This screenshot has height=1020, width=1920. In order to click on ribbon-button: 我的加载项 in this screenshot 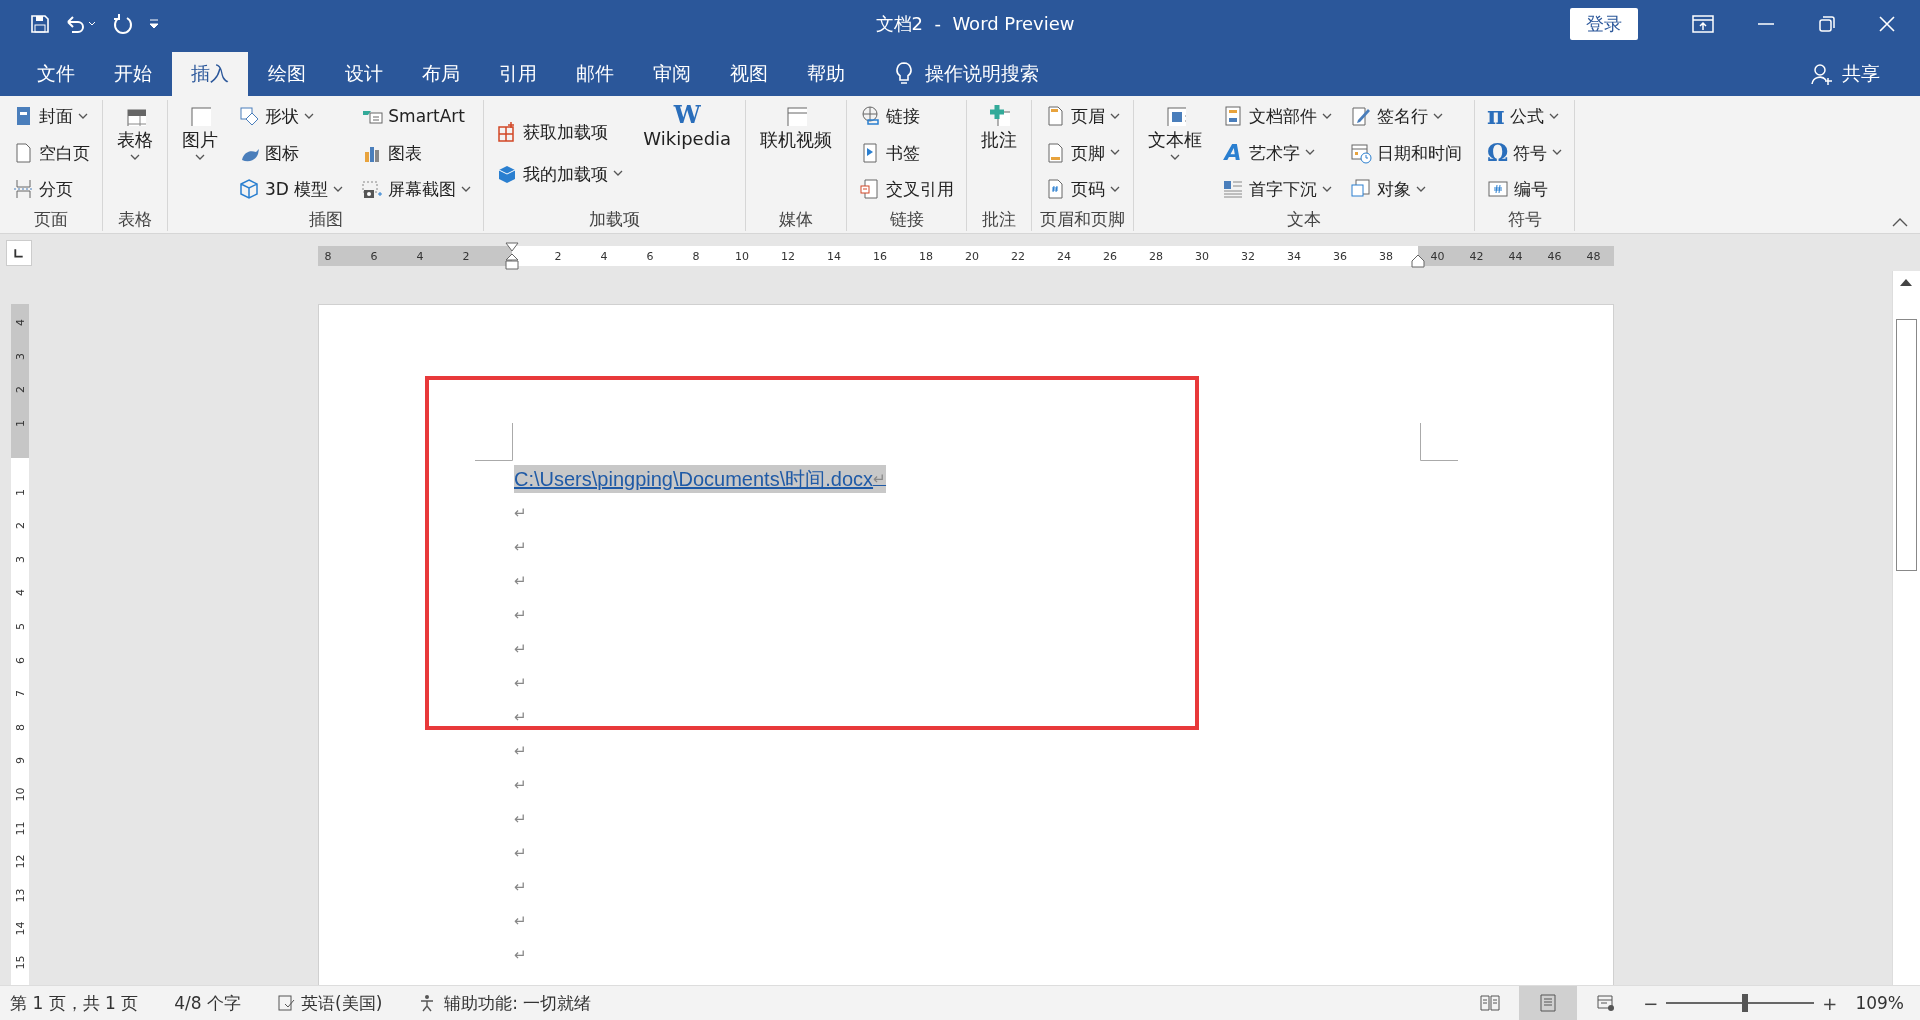, I will do `click(560, 173)`.